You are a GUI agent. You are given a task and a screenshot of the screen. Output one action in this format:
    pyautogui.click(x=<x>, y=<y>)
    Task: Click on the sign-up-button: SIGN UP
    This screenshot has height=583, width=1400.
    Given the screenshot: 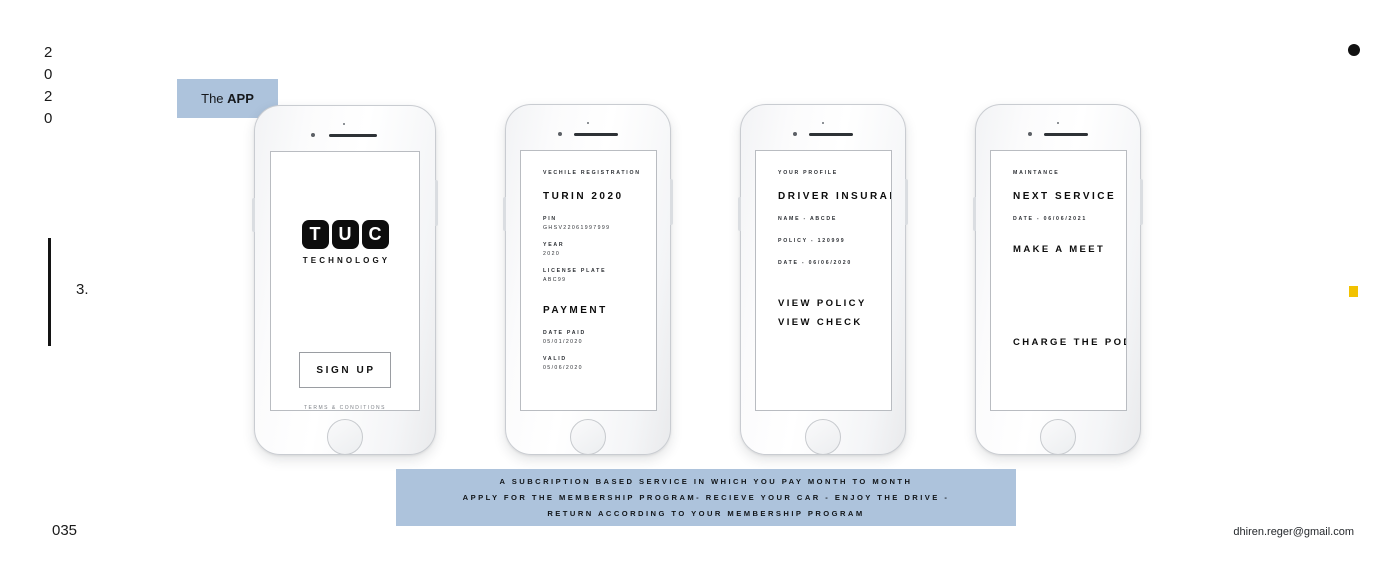 What is the action you would take?
    pyautogui.click(x=345, y=370)
    